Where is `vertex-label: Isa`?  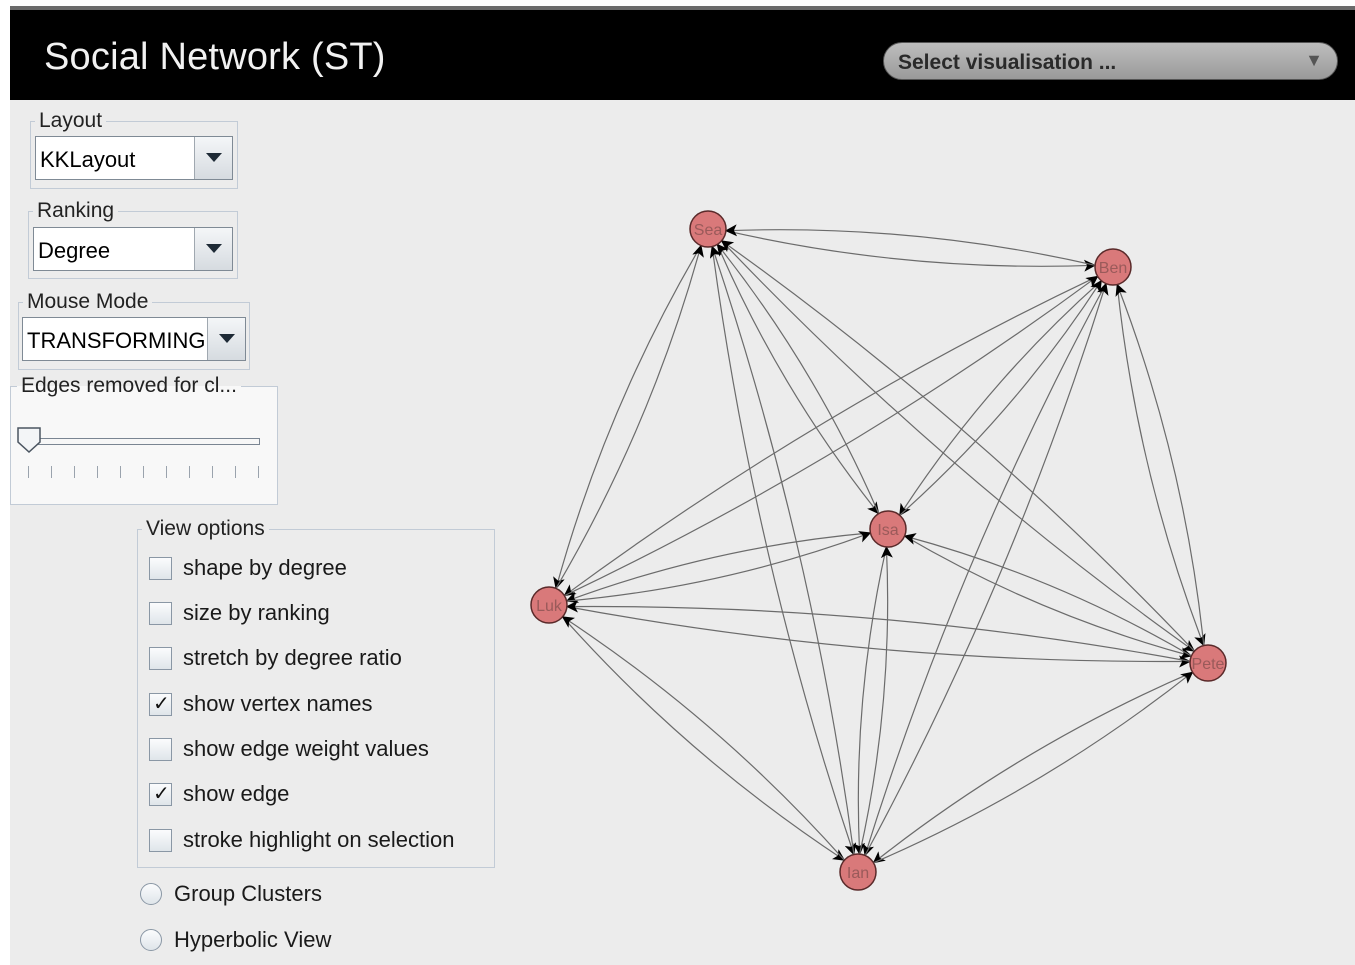 vertex-label: Isa is located at coordinates (887, 530).